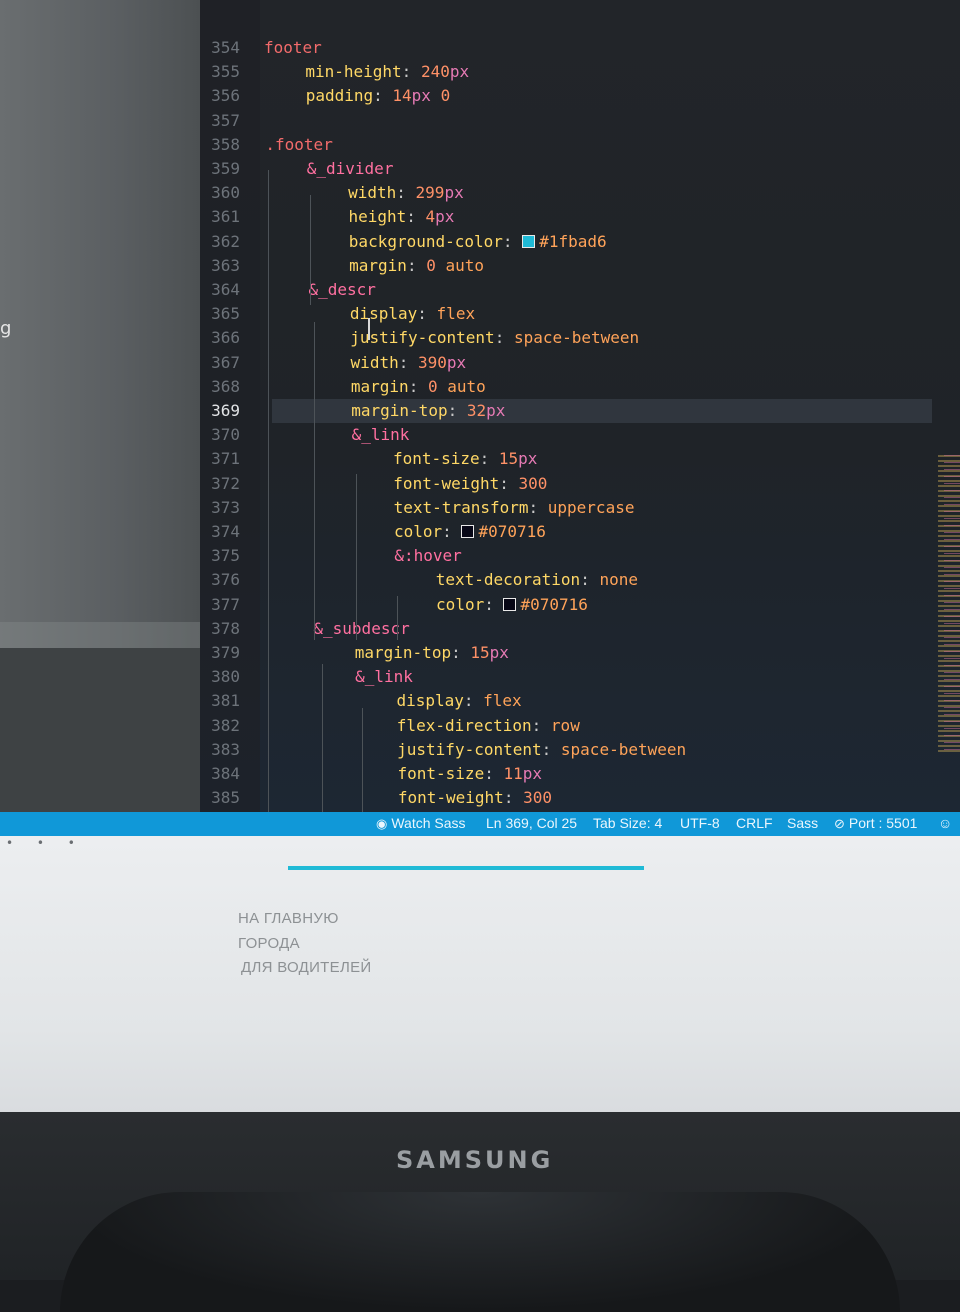 The height and width of the screenshot is (1312, 960). What do you see at coordinates (618, 580) in the screenshot?
I see `token-kw: none` at bounding box center [618, 580].